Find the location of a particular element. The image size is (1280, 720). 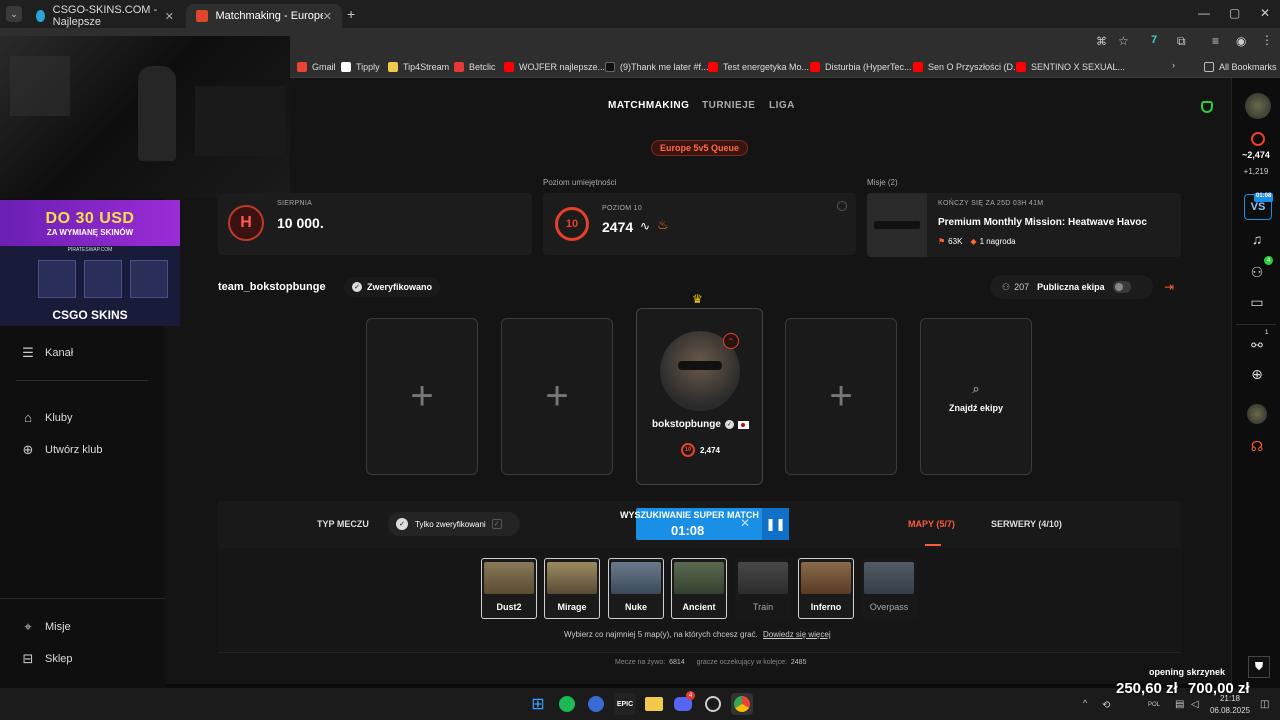

missions-icon: ⌖ is located at coordinates (28, 626).